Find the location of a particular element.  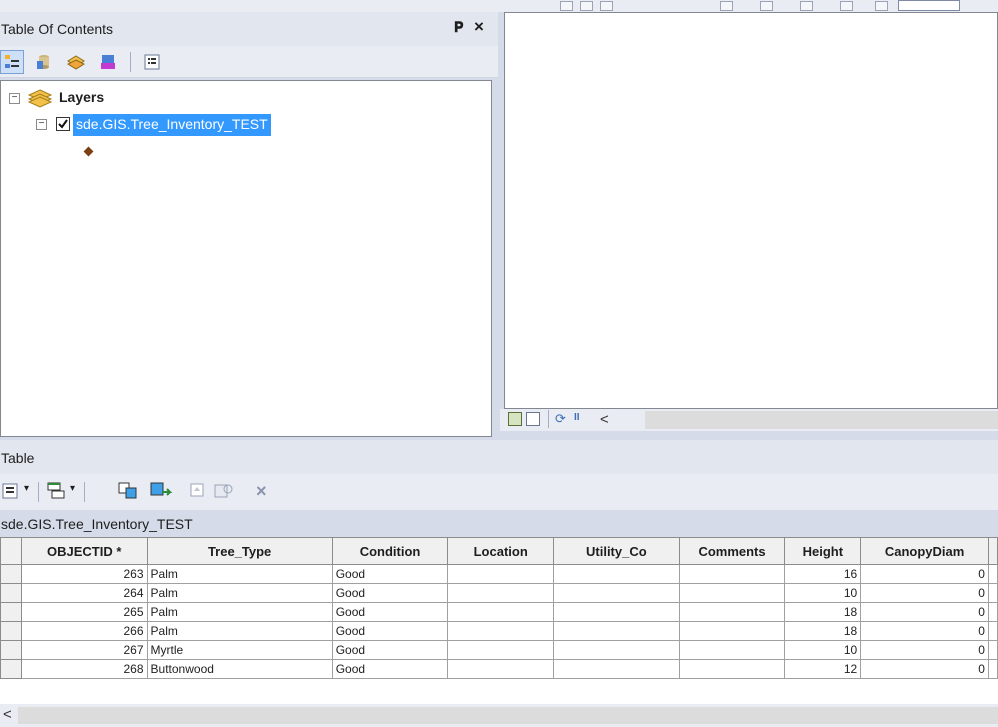

column-header: Condition is located at coordinates (390, 551).